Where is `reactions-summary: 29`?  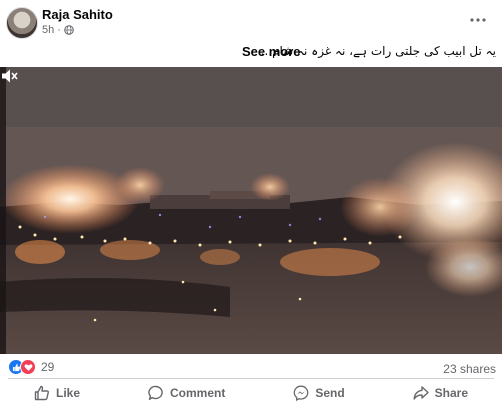
reactions-summary: 29 is located at coordinates (31, 367).